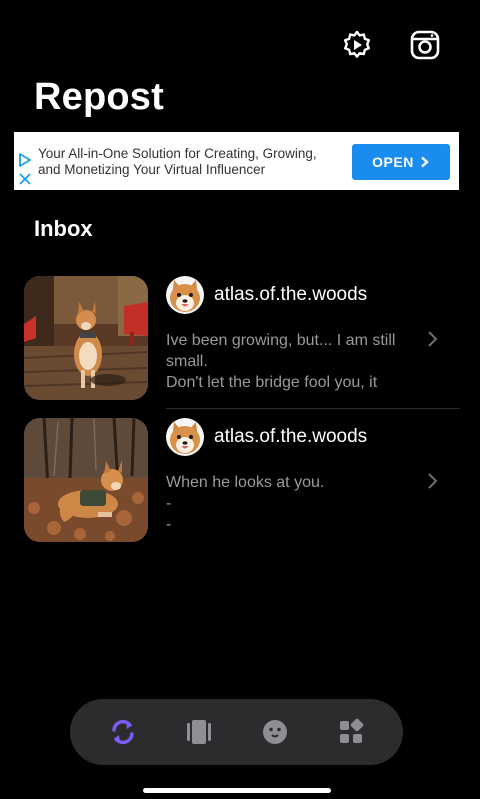  What do you see at coordinates (272, 382) in the screenshot?
I see `caption-line: Don't let the bridge fool you, it` at bounding box center [272, 382].